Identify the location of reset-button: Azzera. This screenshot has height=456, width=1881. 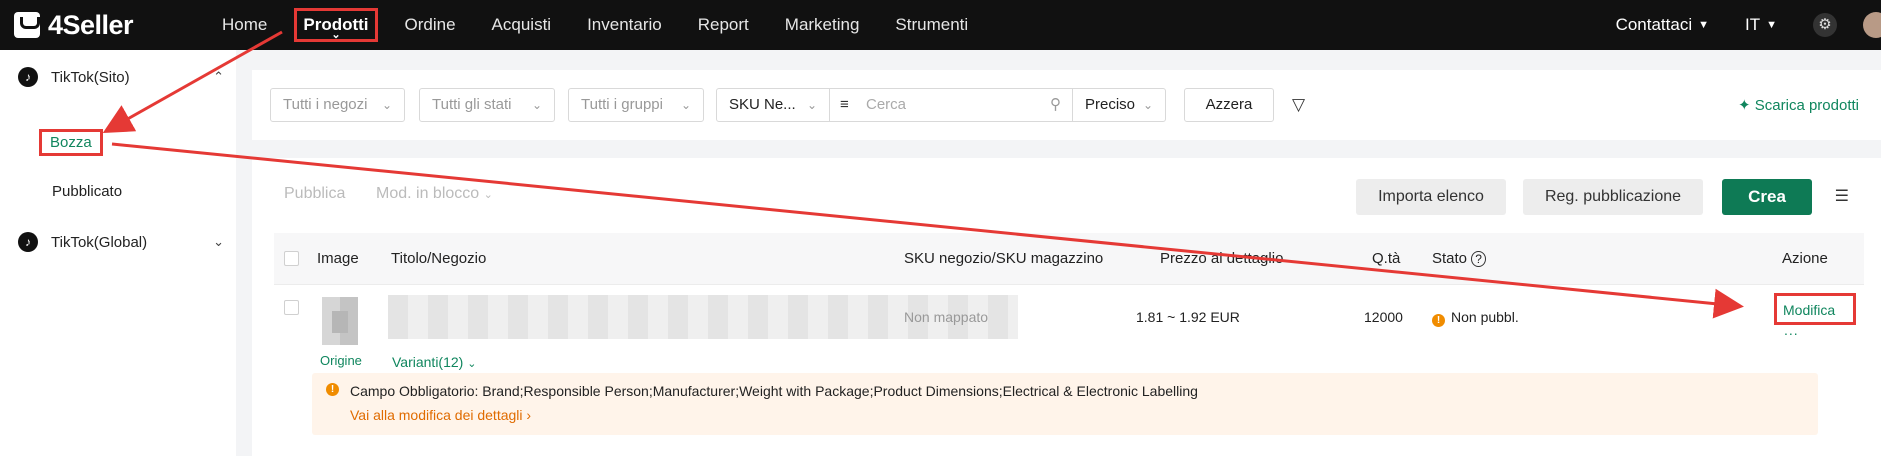
(1229, 105).